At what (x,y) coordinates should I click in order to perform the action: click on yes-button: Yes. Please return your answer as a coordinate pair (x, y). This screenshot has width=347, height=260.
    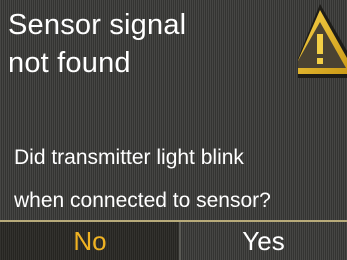
    Looking at the image, I should click on (263, 241).